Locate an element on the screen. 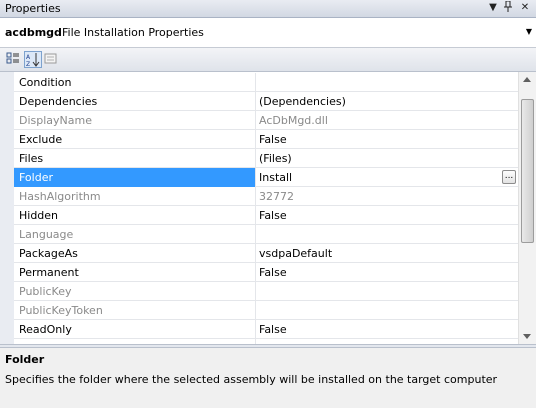 The width and height of the screenshot is (536, 408). property-row: Dependencies (Dependencies) is located at coordinates (266, 101).